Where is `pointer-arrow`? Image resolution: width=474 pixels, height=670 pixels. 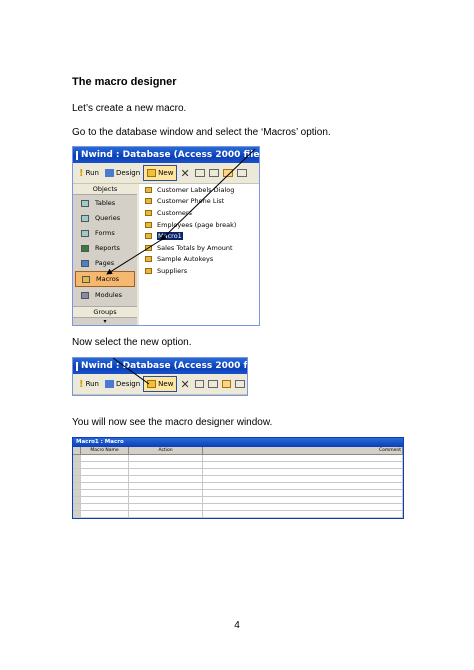 pointer-arrow is located at coordinates (131, 371).